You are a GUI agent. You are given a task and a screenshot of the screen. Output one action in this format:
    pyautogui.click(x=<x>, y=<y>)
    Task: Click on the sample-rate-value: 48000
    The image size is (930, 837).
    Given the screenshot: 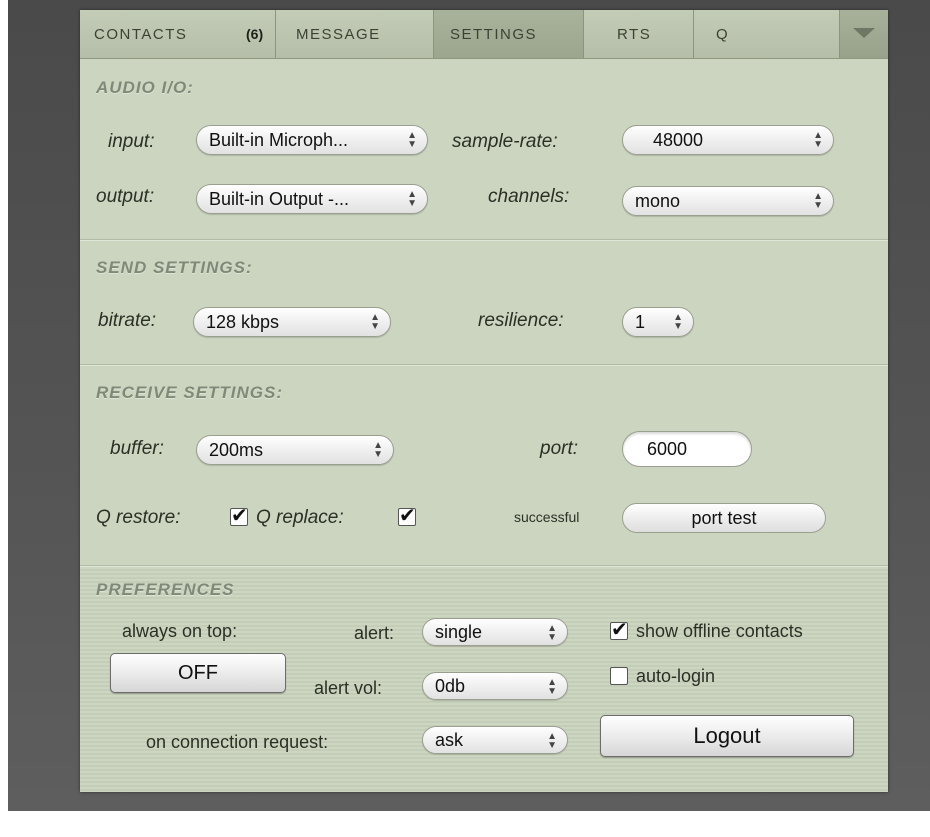 What is the action you would take?
    pyautogui.click(x=678, y=139)
    